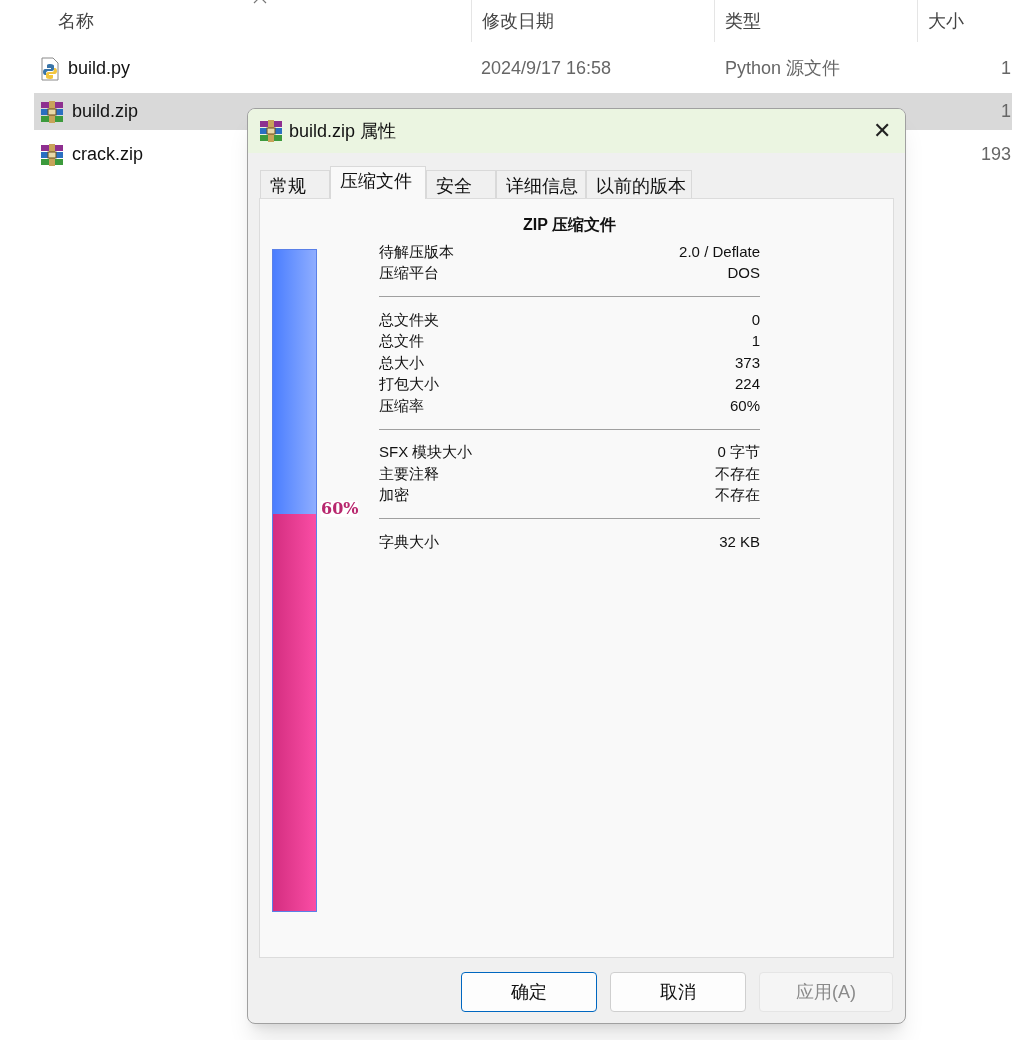  What do you see at coordinates (719, 251) in the screenshot?
I see `property-value: 2.0 / Deflate` at bounding box center [719, 251].